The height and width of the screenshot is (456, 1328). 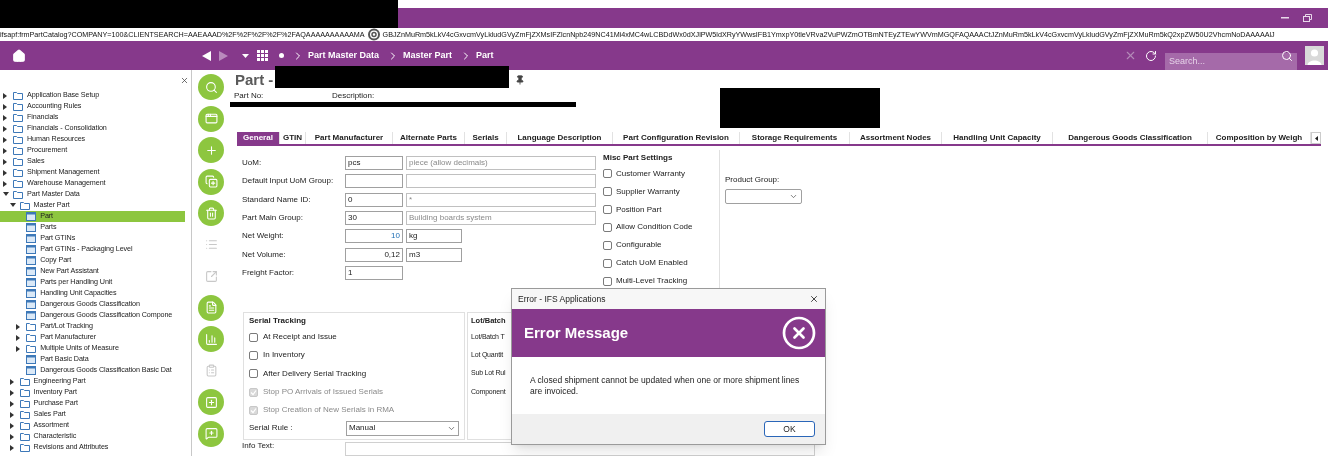 What do you see at coordinates (254, 79) in the screenshot?
I see `page-title: Part -` at bounding box center [254, 79].